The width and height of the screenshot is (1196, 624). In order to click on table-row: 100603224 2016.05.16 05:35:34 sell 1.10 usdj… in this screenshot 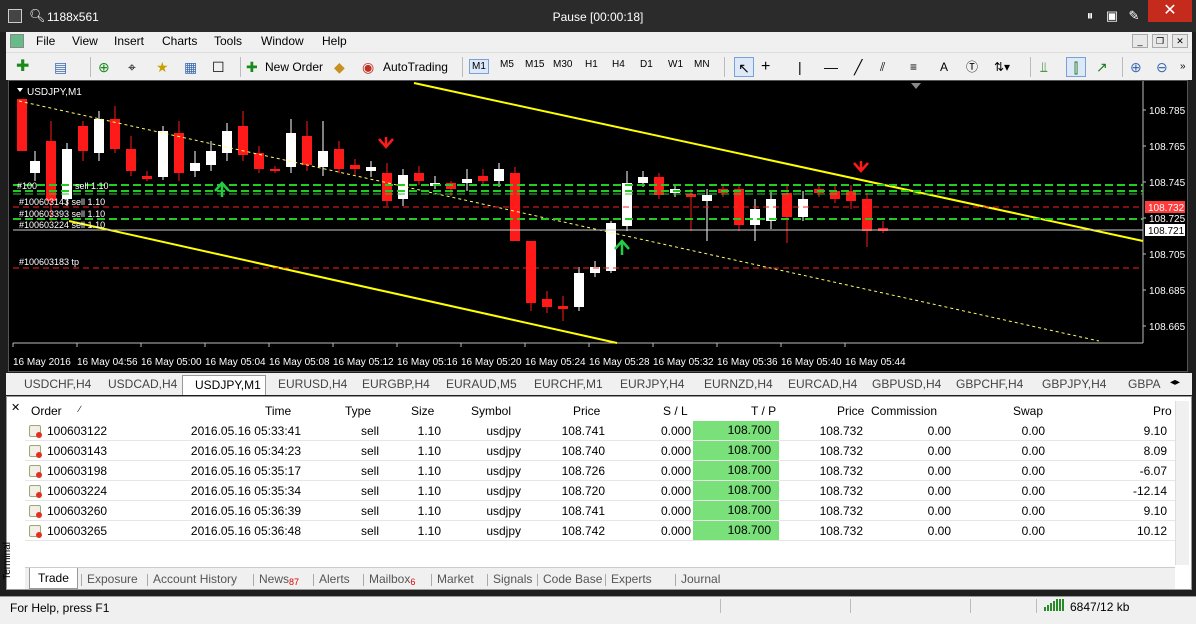, I will do `click(600, 491)`.